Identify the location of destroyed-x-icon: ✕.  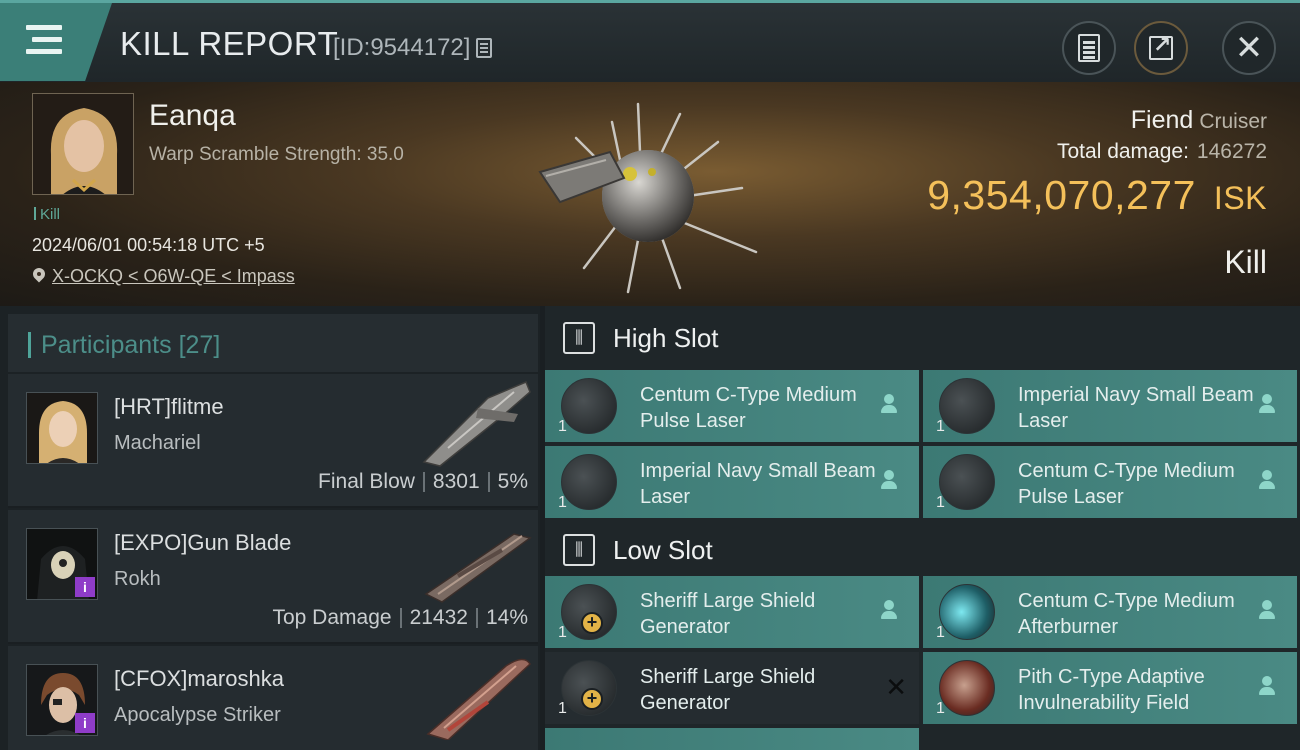
(896, 687).